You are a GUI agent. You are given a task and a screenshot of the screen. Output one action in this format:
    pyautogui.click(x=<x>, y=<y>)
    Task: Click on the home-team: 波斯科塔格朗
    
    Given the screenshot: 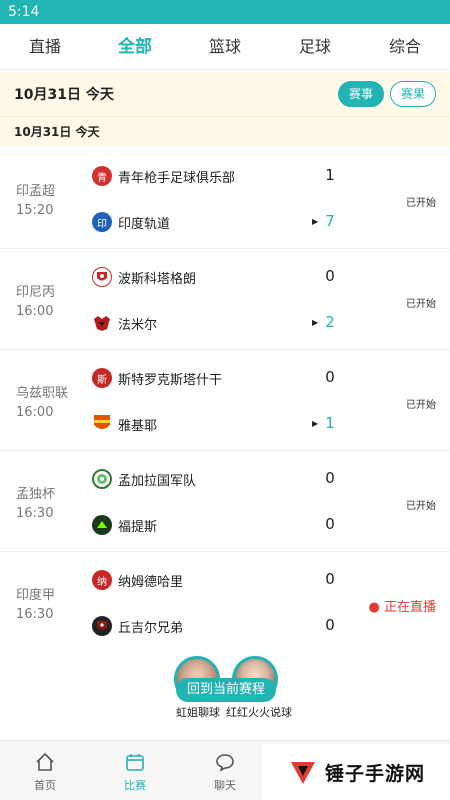 What is the action you would take?
    pyautogui.click(x=144, y=277)
    